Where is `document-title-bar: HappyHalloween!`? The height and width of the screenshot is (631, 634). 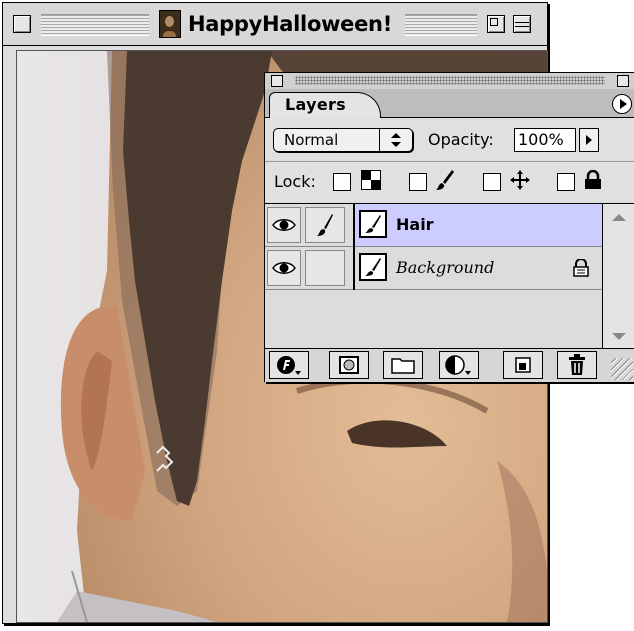
document-title-bar: HappyHalloween! is located at coordinates (275, 24).